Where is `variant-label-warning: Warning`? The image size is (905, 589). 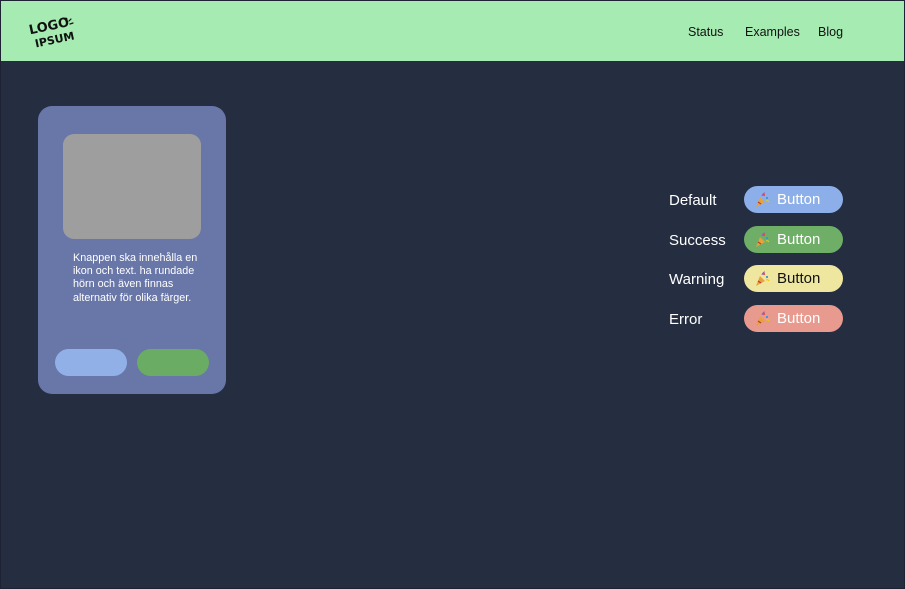 variant-label-warning: Warning is located at coordinates (697, 279).